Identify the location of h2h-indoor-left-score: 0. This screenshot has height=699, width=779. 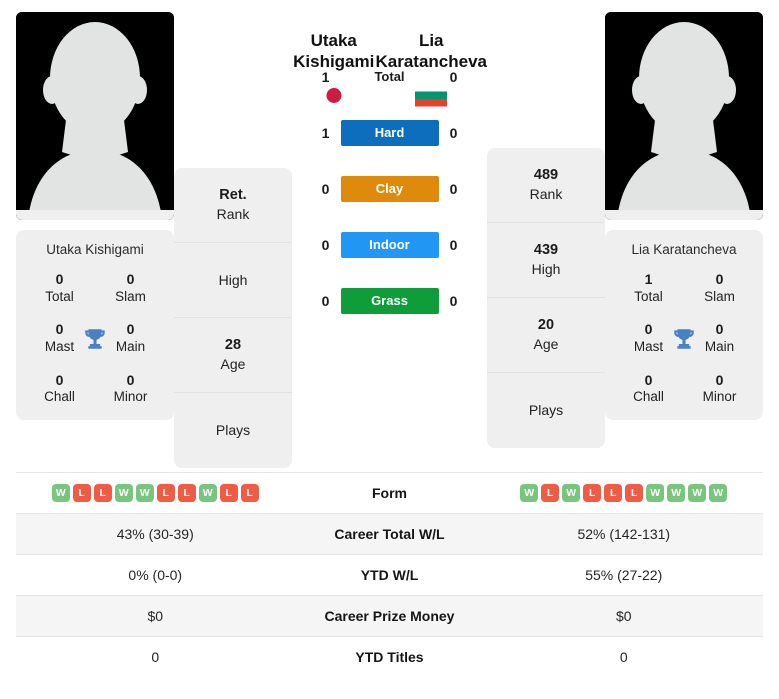
(325, 245).